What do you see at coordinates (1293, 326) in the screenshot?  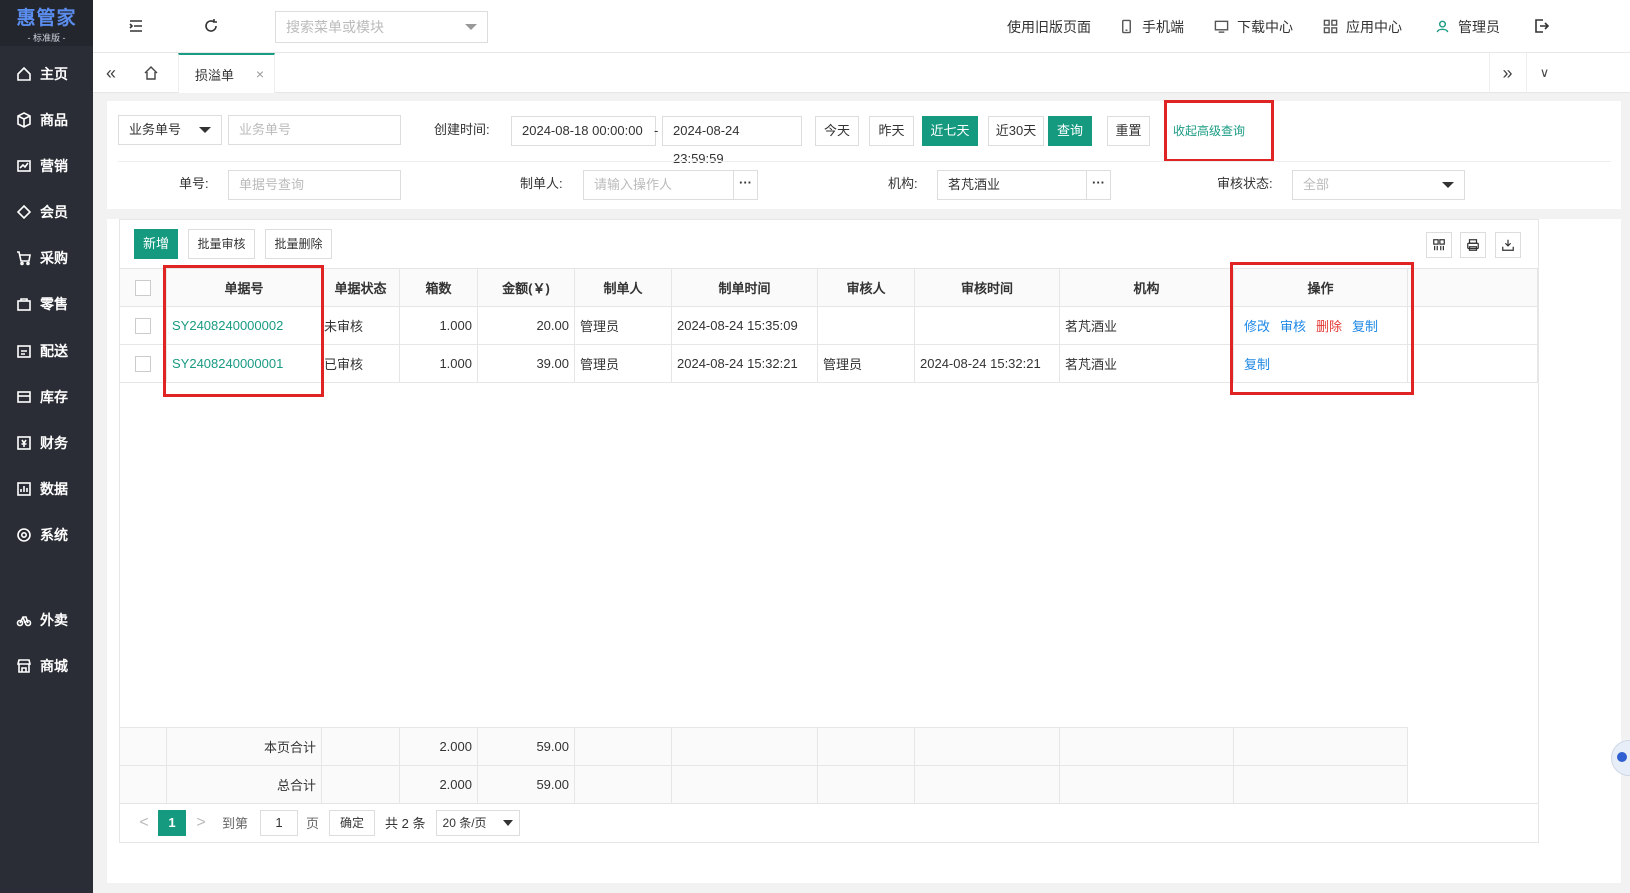 I see `audit-link: 审核` at bounding box center [1293, 326].